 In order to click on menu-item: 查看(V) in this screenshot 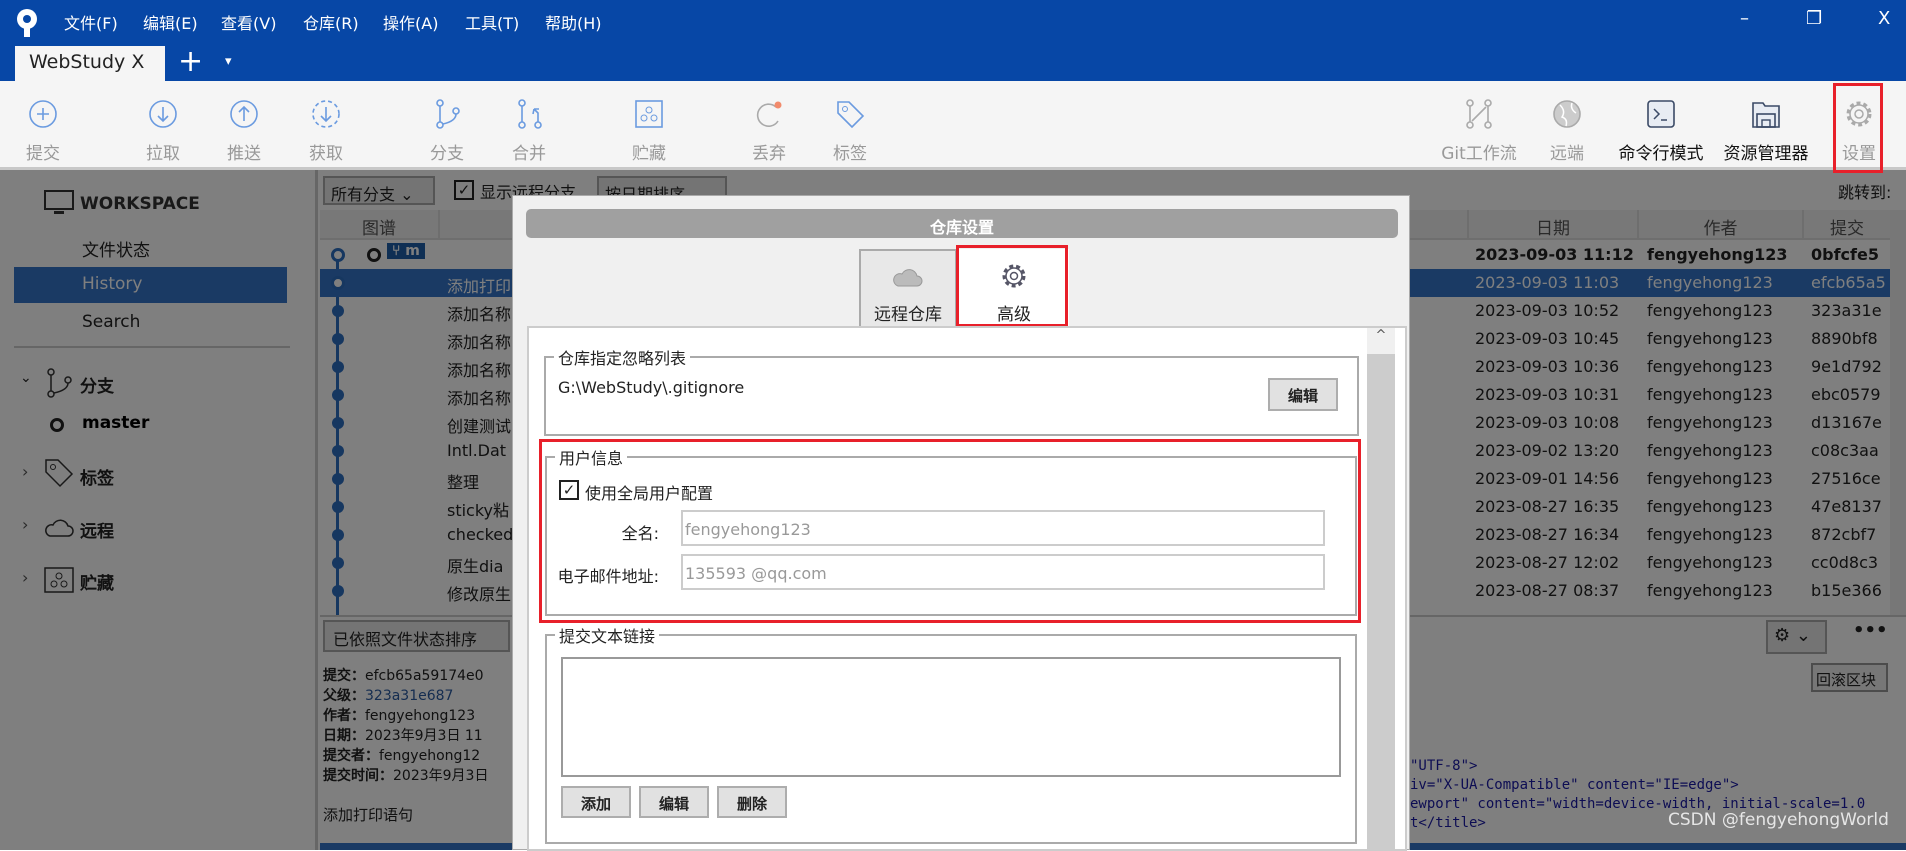, I will do `click(248, 22)`.